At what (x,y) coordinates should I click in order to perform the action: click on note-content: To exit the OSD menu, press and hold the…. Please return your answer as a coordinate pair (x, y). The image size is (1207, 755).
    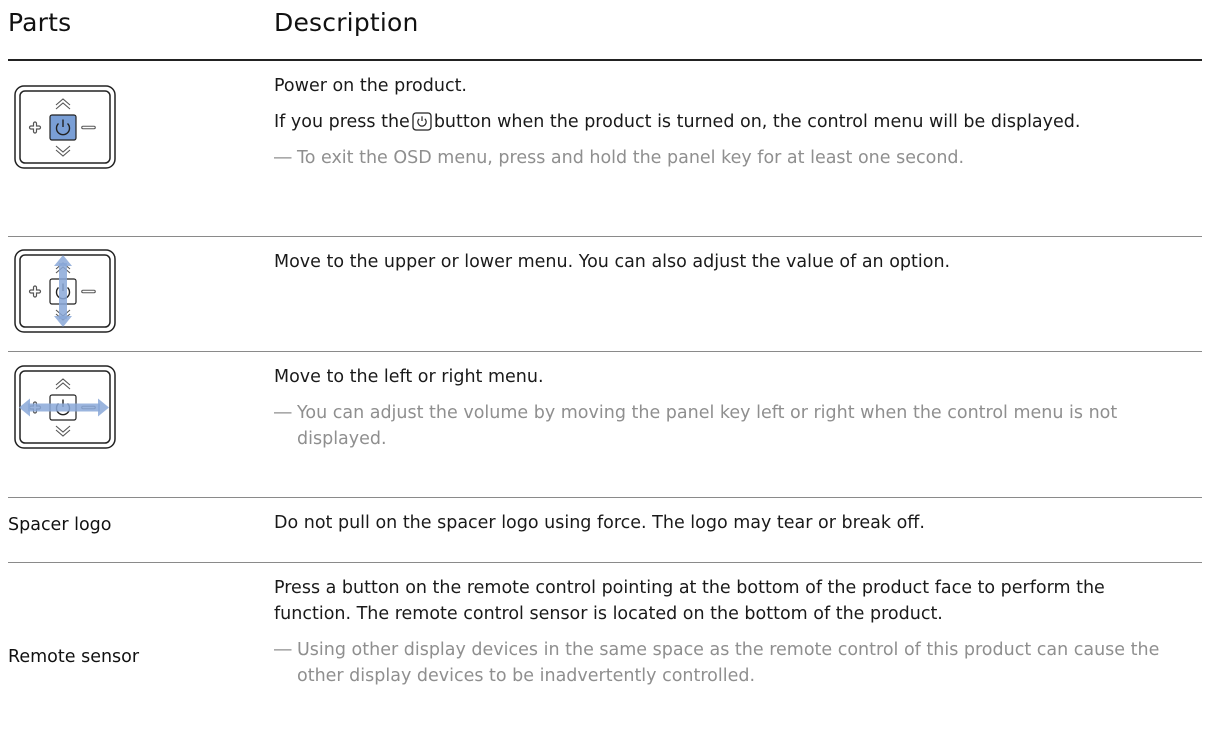
    Looking at the image, I should click on (631, 158).